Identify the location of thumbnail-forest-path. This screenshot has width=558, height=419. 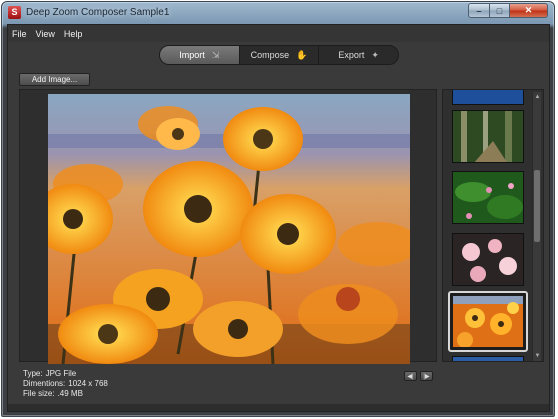
(488, 136).